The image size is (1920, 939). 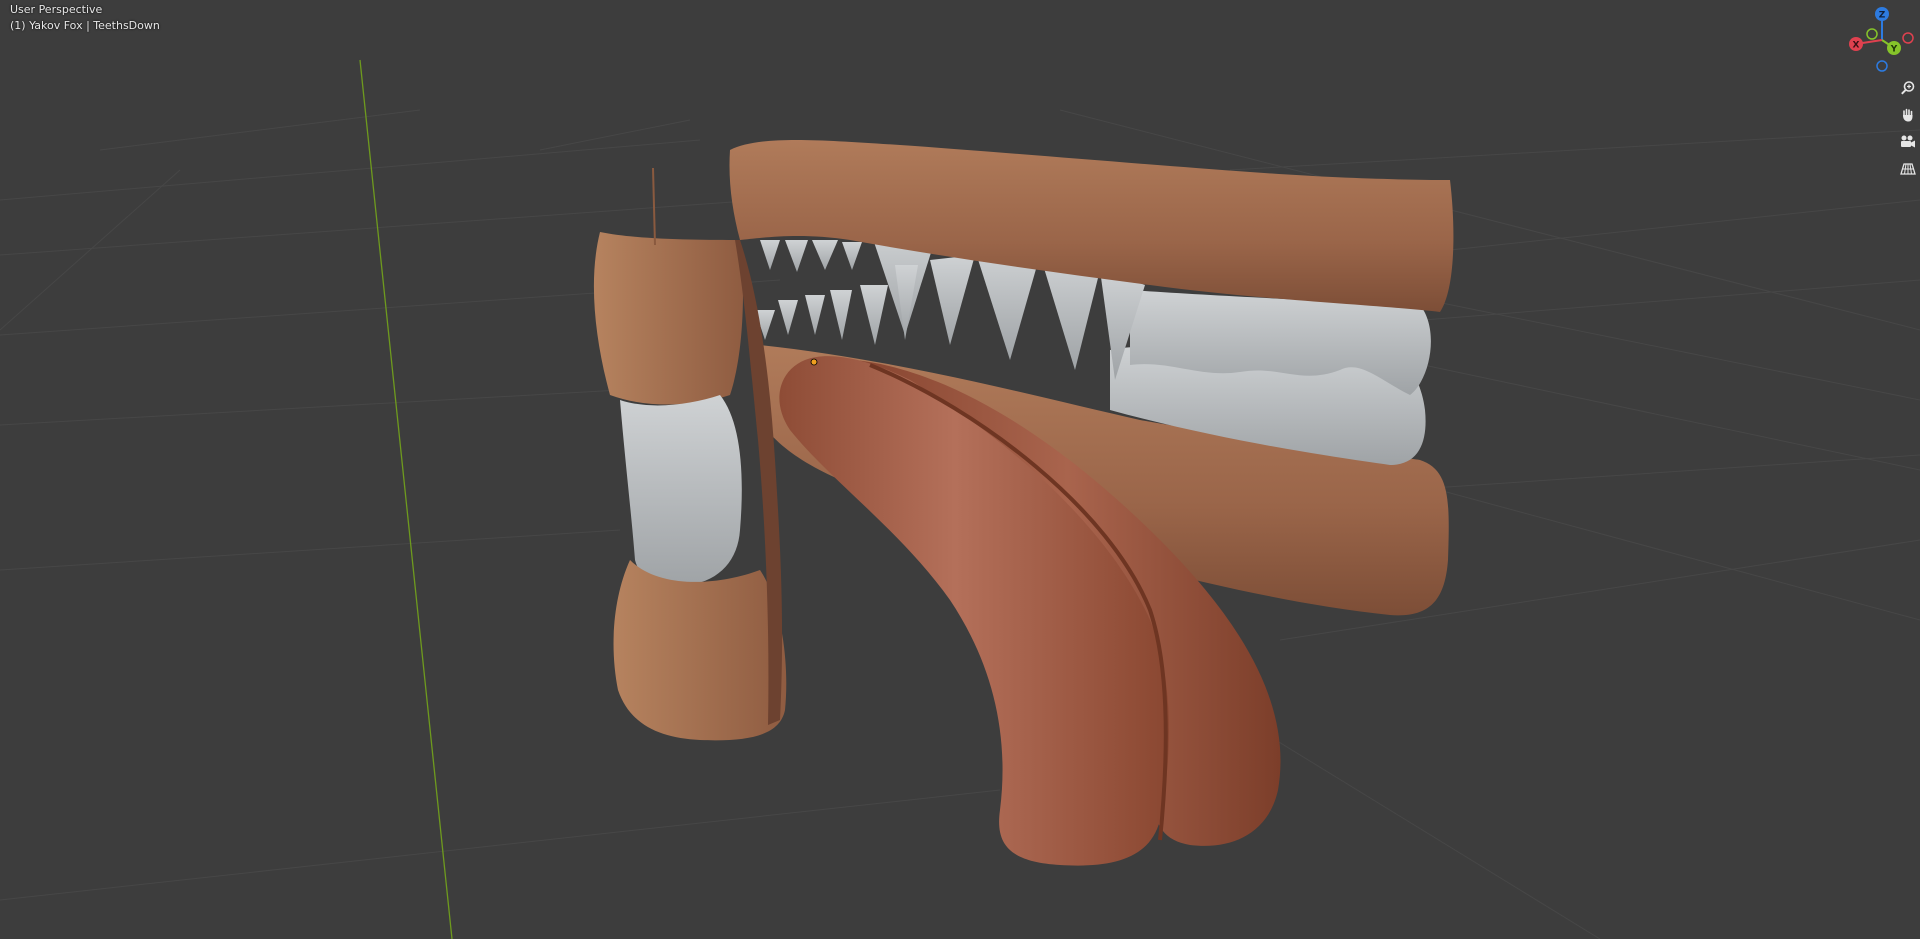 I want to click on y-axis-line, so click(x=406, y=499).